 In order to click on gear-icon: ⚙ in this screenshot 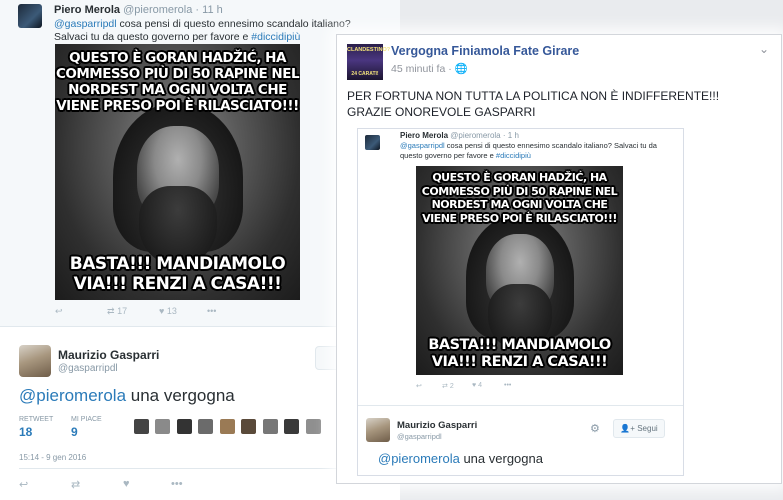, I will do `click(595, 429)`.